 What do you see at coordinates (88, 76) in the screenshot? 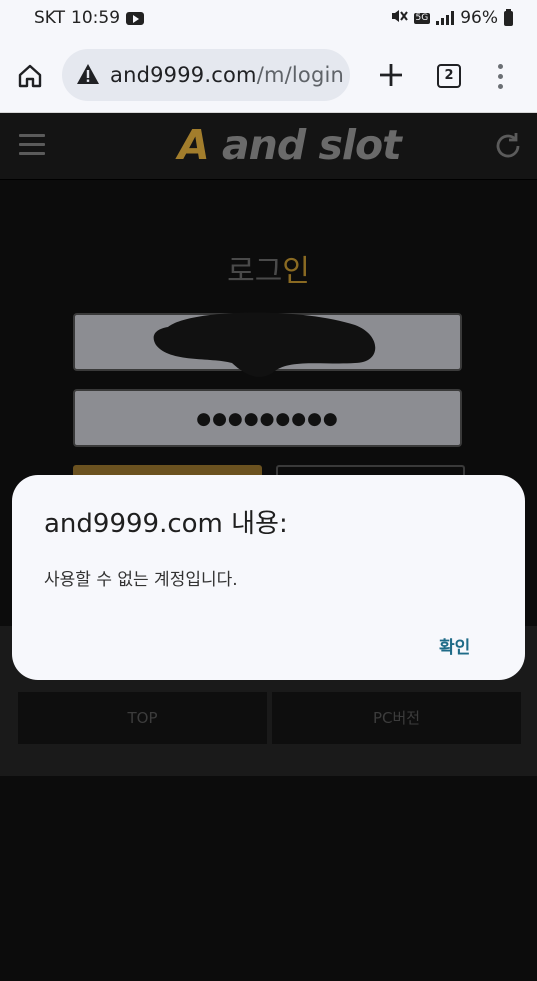
I see `warning-icon` at bounding box center [88, 76].